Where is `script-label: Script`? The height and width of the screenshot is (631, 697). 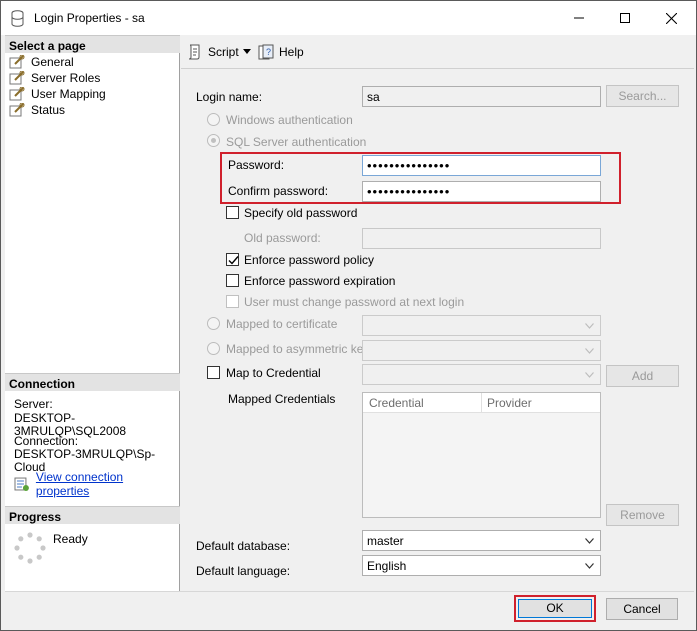 script-label: Script is located at coordinates (223, 52).